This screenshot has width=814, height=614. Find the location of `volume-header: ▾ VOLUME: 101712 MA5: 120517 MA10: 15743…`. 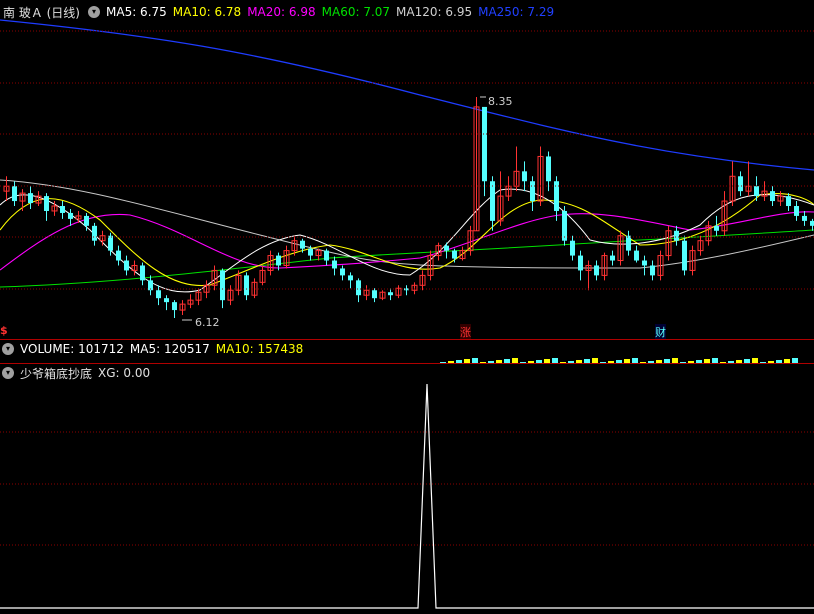

volume-header: ▾ VOLUME: 101712 MA5: 120517 MA10: 15743… is located at coordinates (154, 349).